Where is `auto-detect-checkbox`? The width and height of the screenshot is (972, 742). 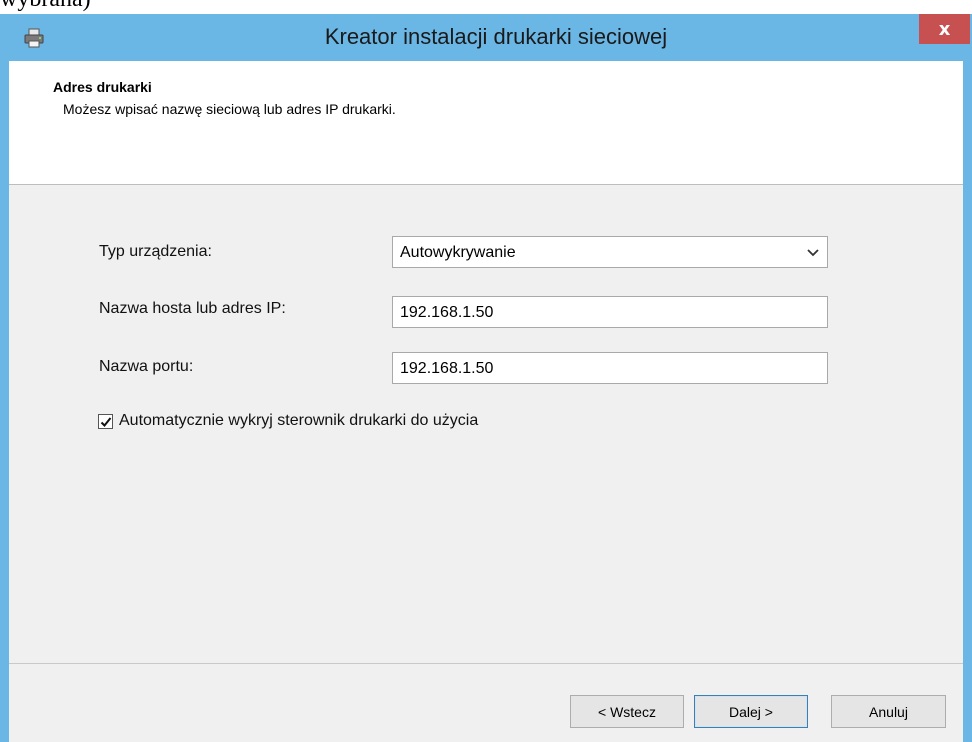 auto-detect-checkbox is located at coordinates (105, 421).